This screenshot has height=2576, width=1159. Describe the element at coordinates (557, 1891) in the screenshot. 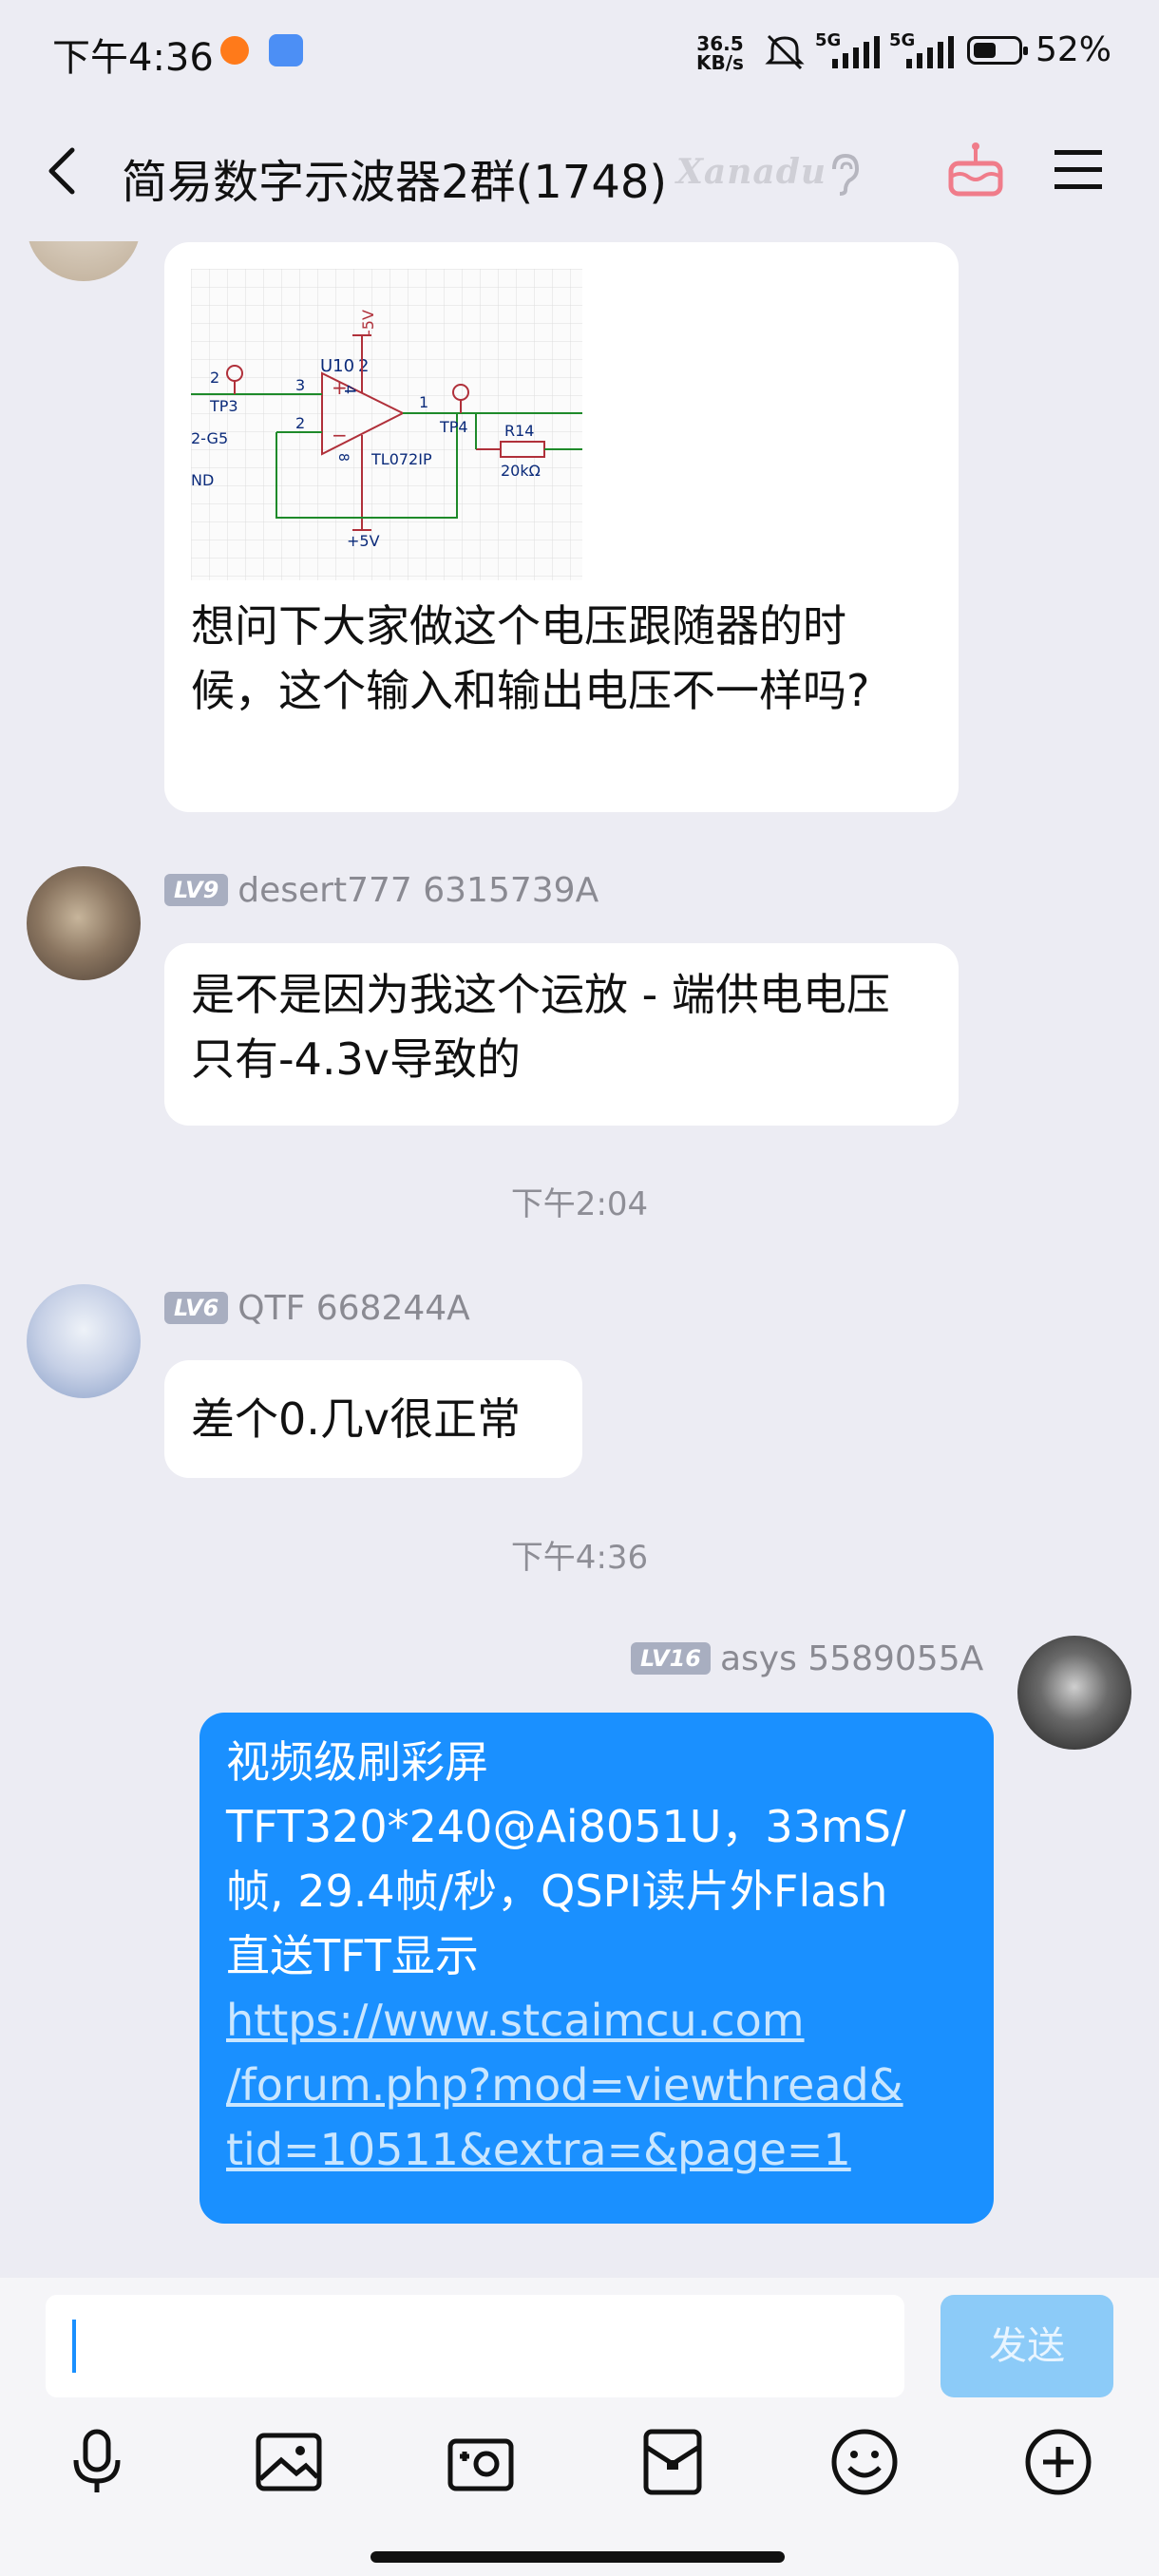

I see `message-text-line: 帧, 29.4帧/秒，QSPI读片外Flash` at that location.